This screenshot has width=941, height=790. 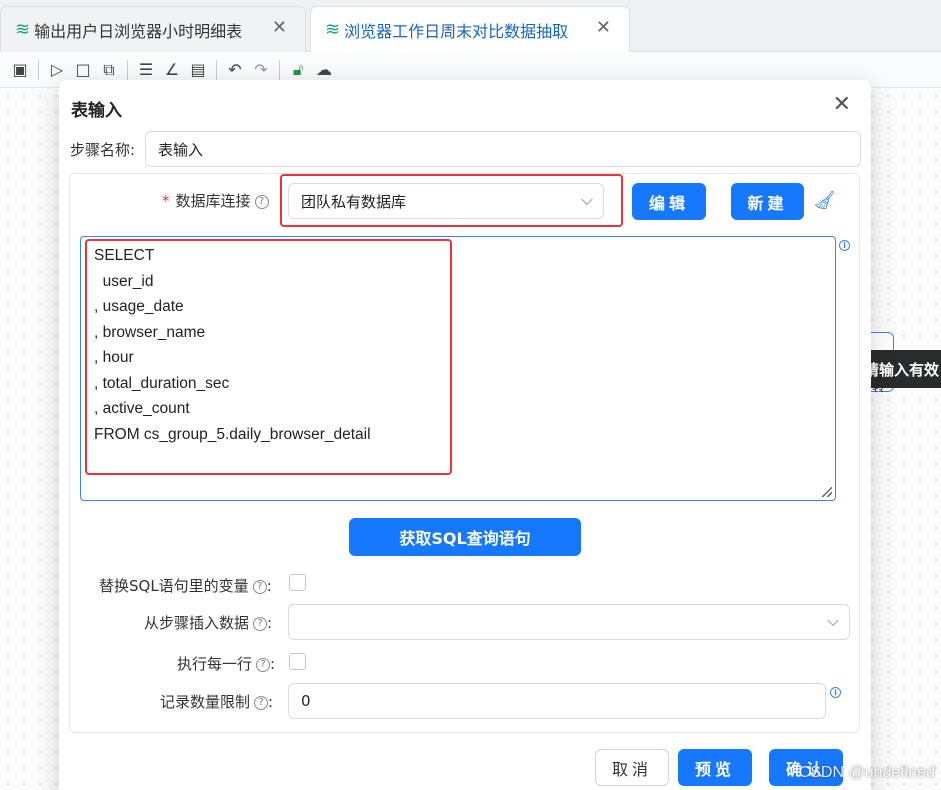 I want to click on db-connection-label: * 数据库连接?, so click(x=215, y=200).